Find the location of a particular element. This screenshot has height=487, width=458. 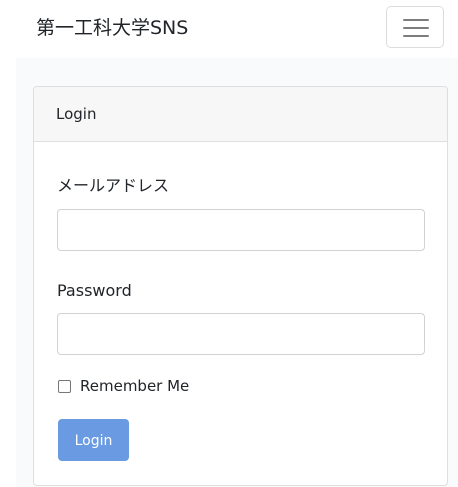

navbar-toggler-button is located at coordinates (415, 27).